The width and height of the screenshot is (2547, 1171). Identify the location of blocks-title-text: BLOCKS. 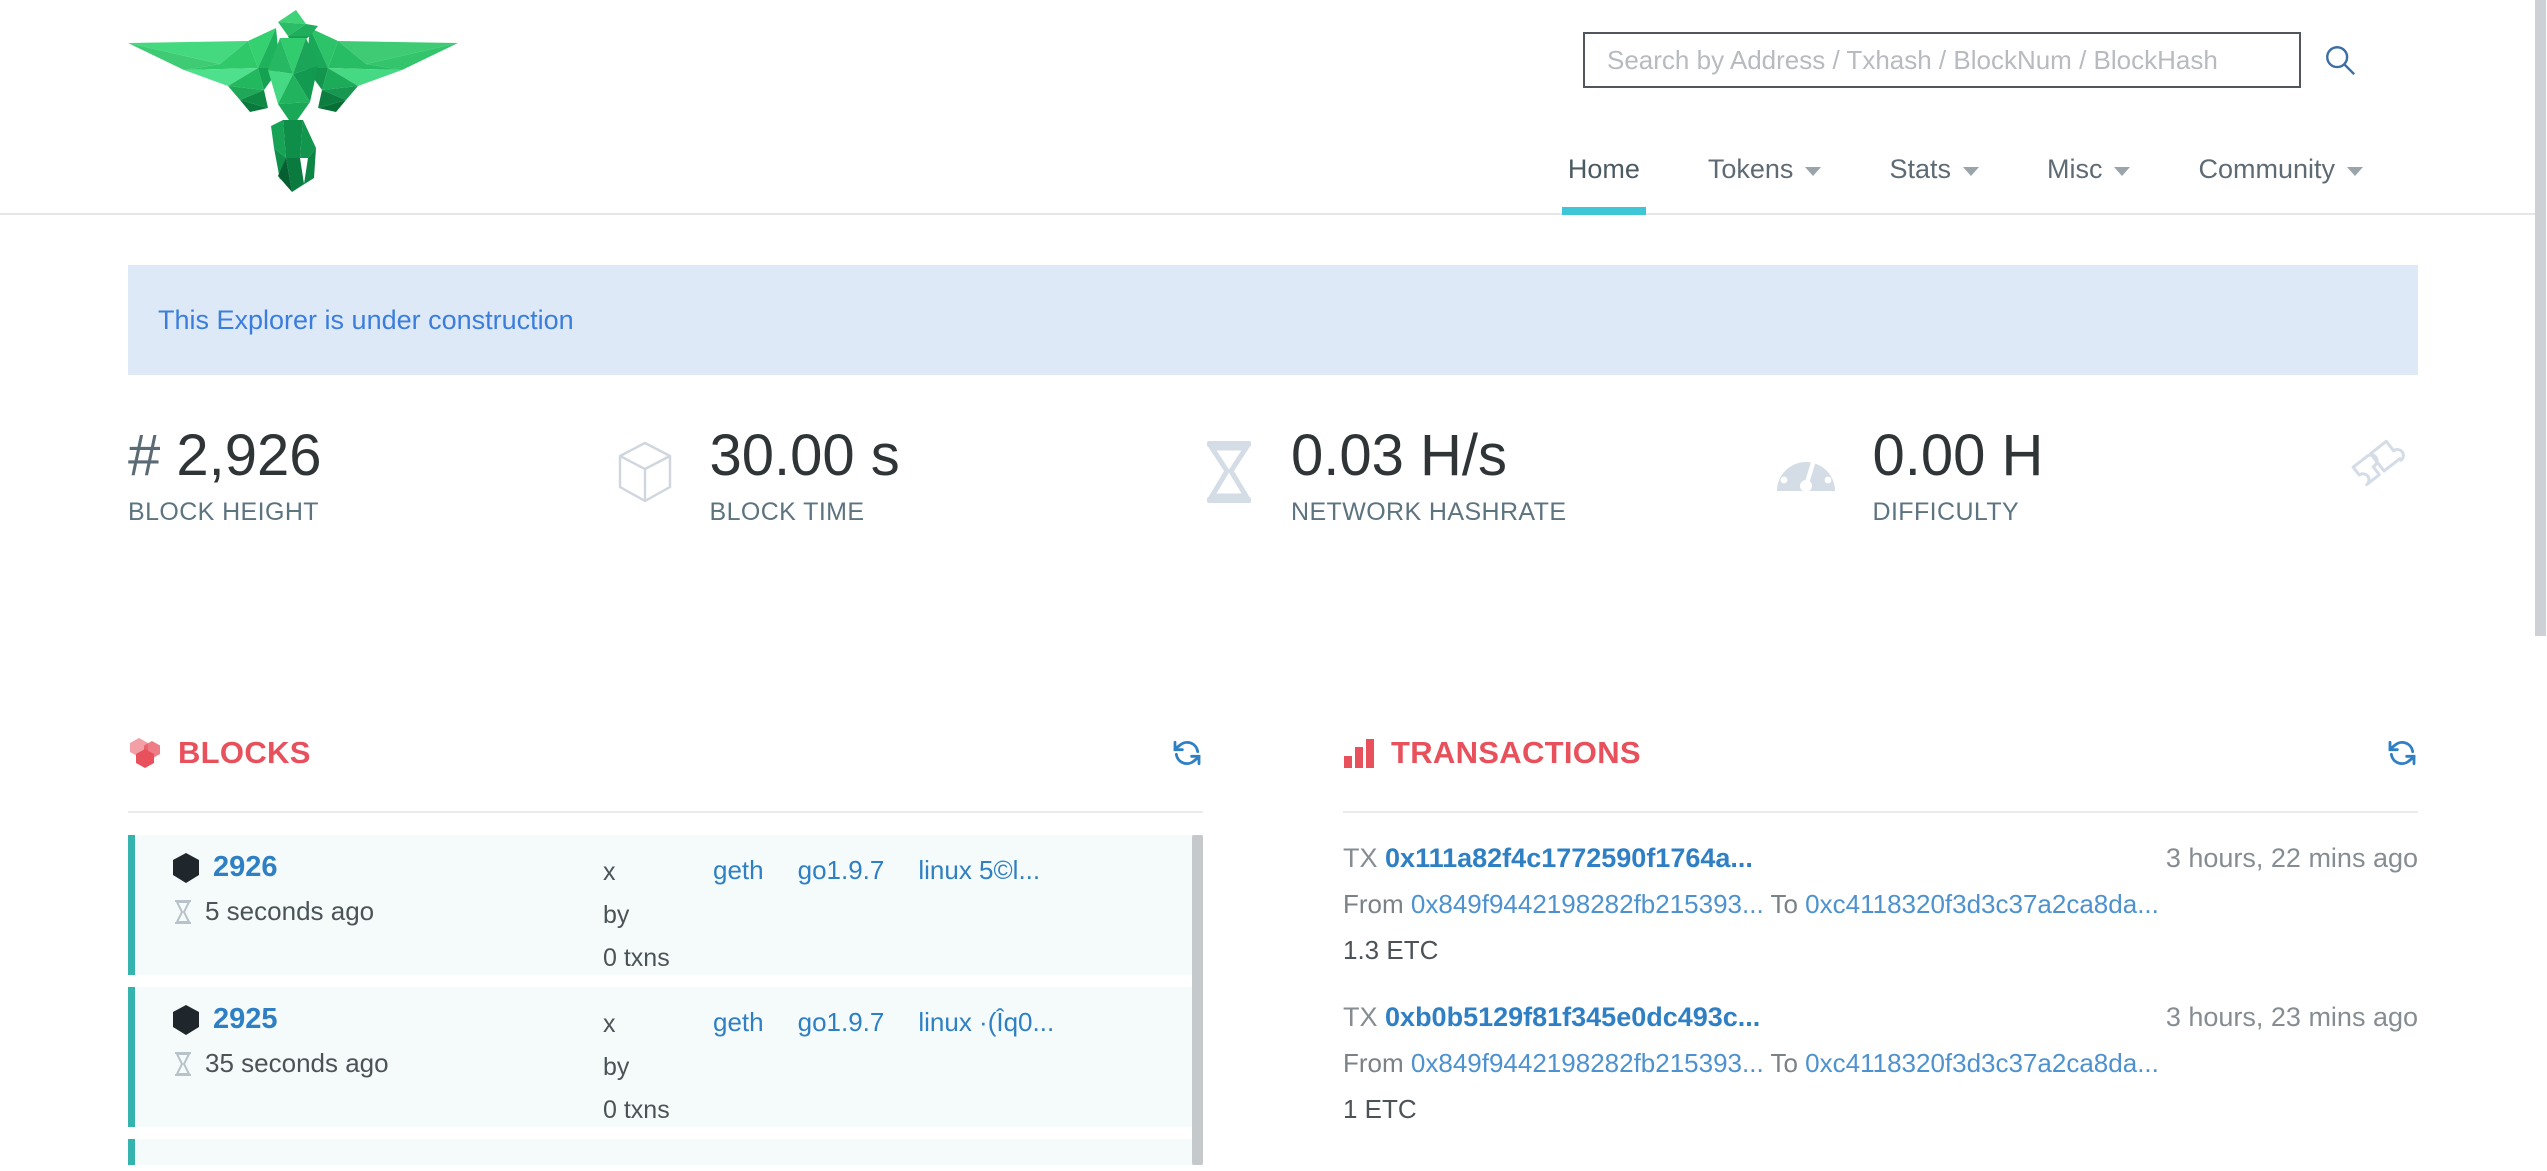
(244, 752).